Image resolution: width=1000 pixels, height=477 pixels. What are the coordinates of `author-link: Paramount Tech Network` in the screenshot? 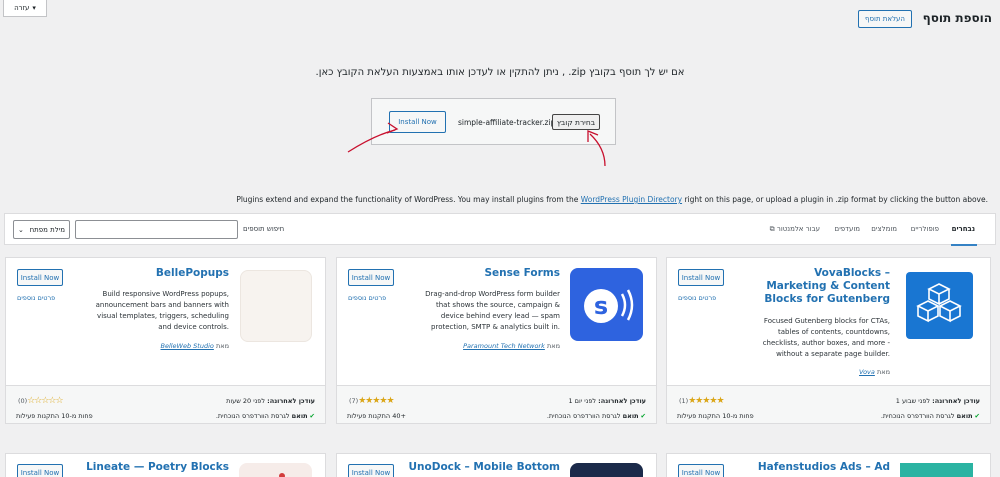 It's located at (504, 346).